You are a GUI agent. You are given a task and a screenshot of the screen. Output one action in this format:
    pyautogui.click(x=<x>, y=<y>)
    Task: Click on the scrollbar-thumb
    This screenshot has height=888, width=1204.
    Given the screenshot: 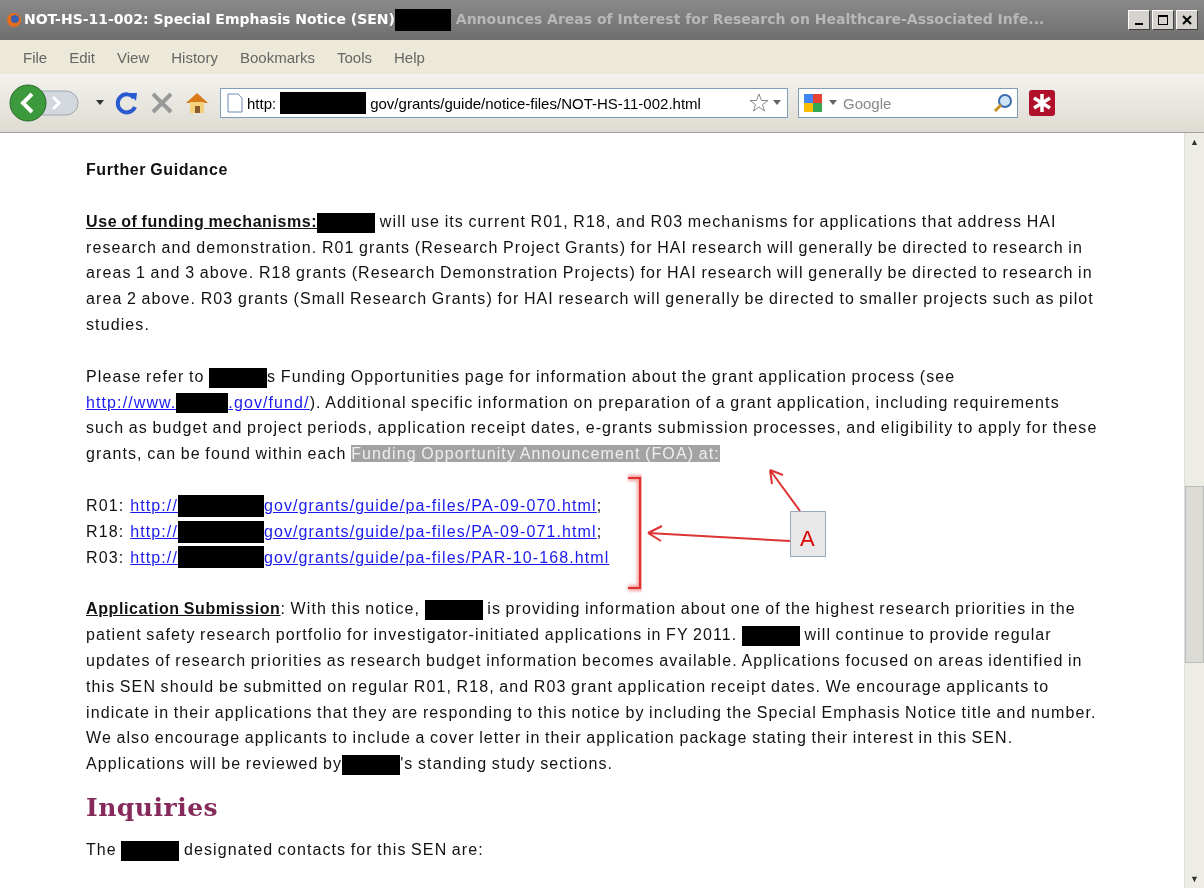 What is the action you would take?
    pyautogui.click(x=1194, y=574)
    